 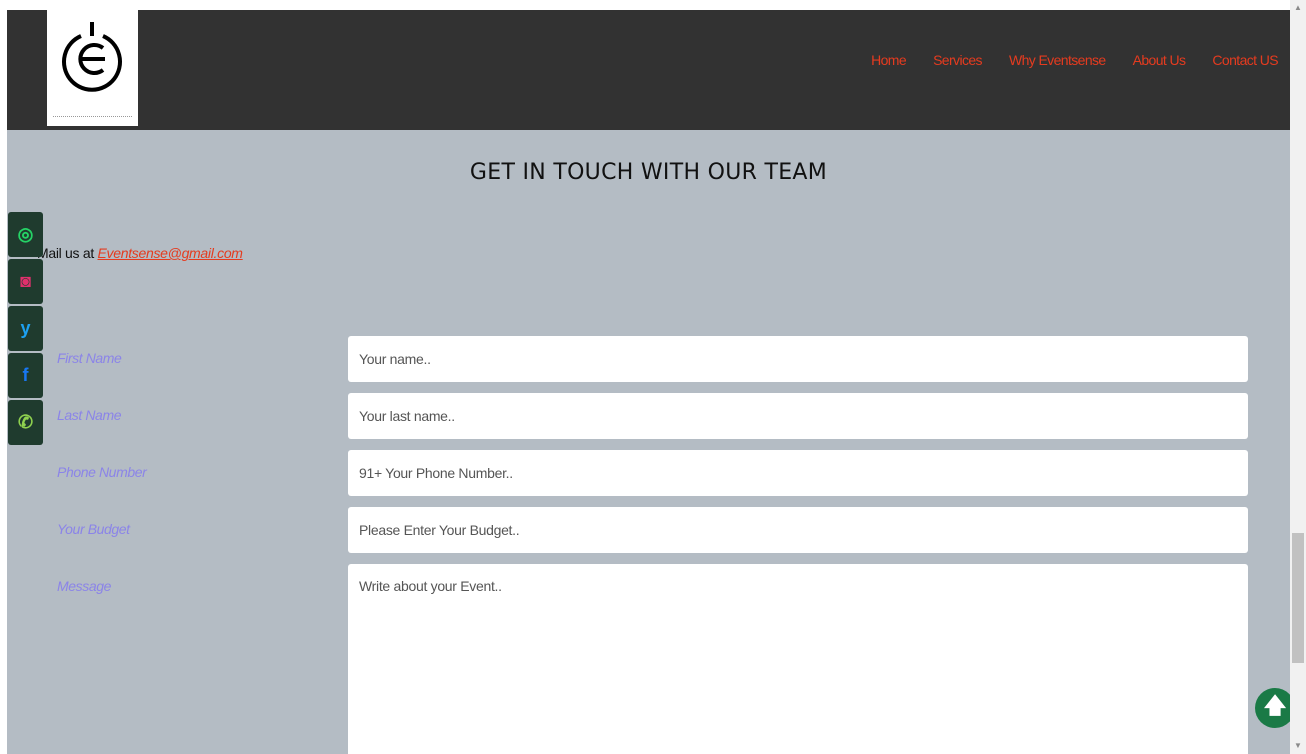 I want to click on scrollbar-thumb, so click(x=1298, y=598).